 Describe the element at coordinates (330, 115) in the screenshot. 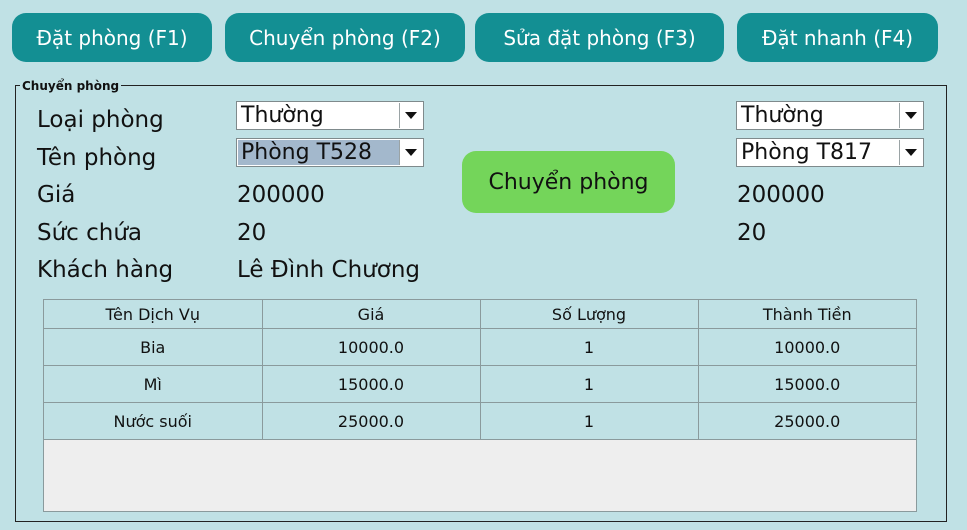

I see `source-room-type-select: Thường` at that location.